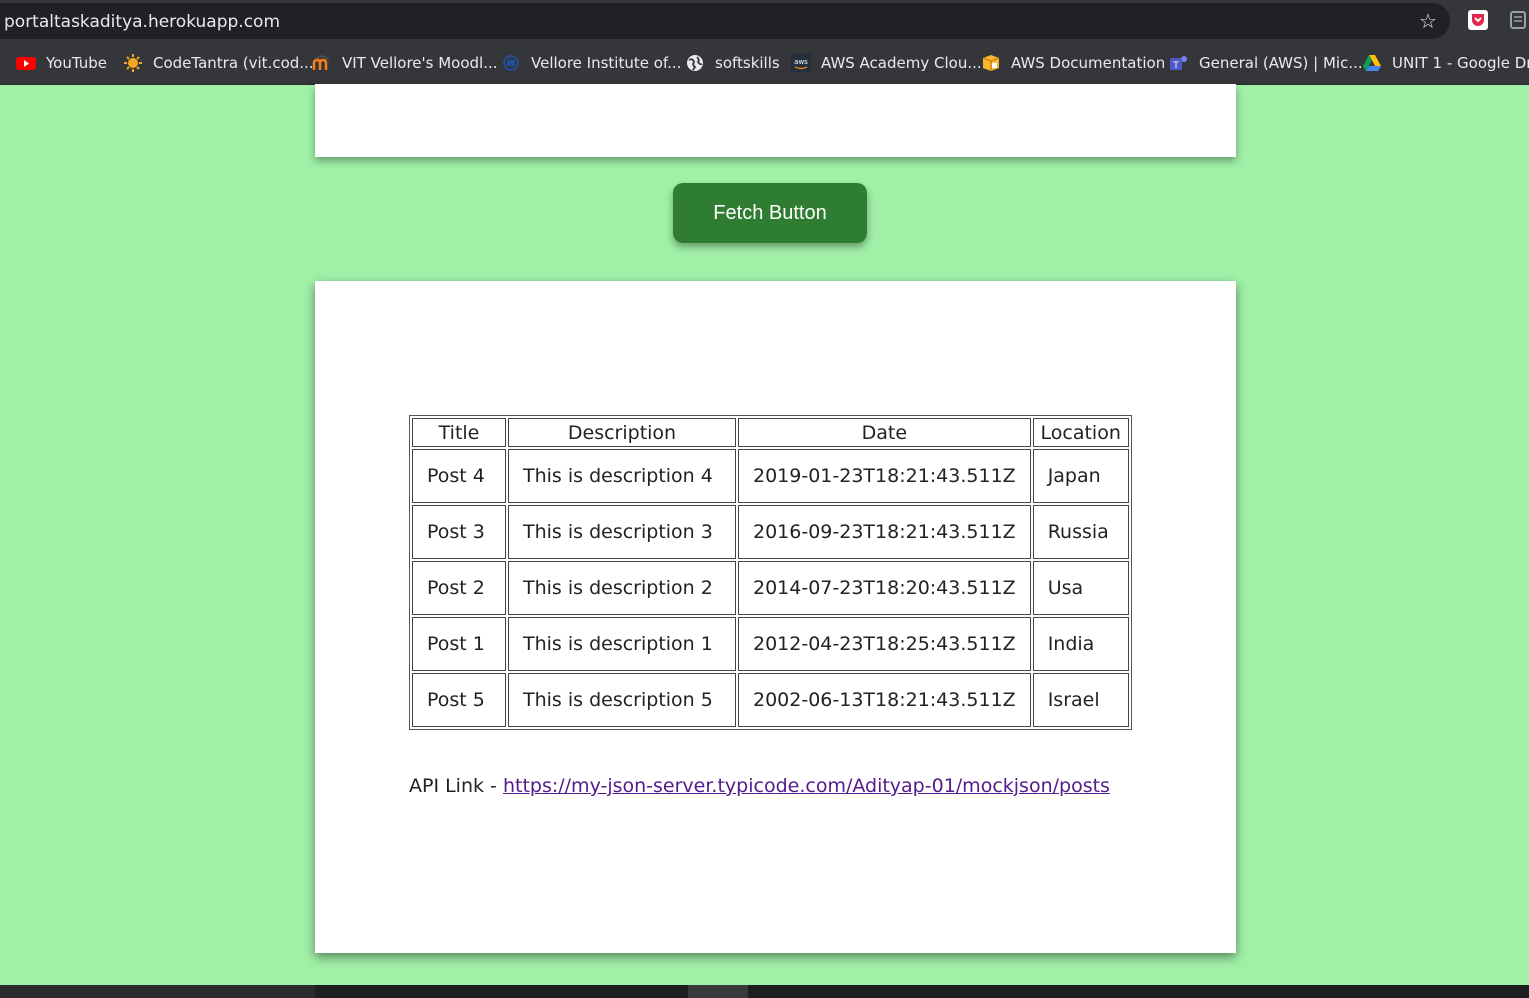 The height and width of the screenshot is (998, 1529). Describe the element at coordinates (1428, 21) in the screenshot. I see `bookmark-star-icon: ☆` at that location.